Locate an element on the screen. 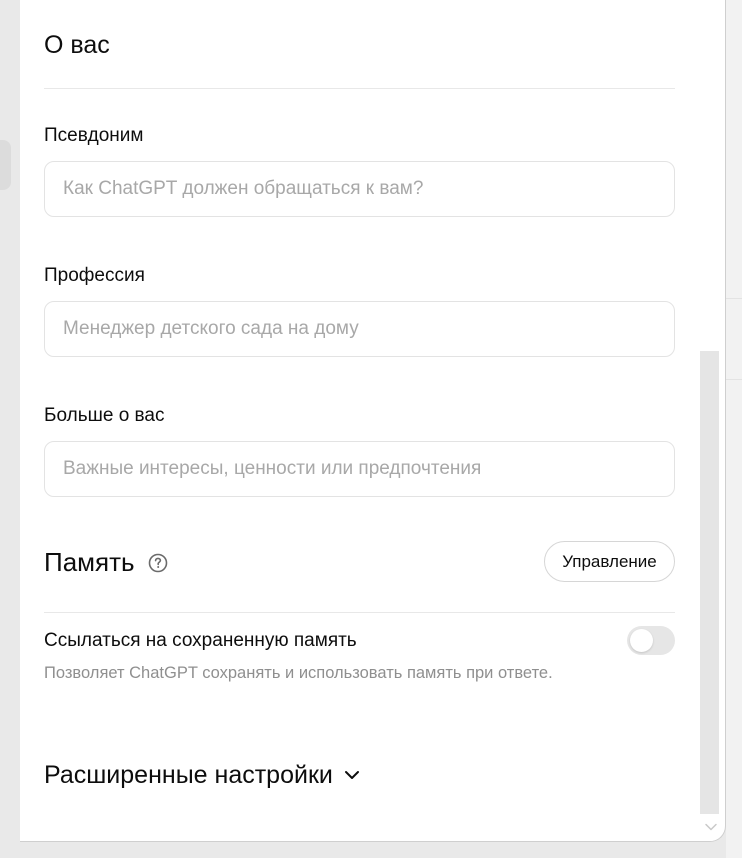  more-about-label: Больше о вас is located at coordinates (104, 415).